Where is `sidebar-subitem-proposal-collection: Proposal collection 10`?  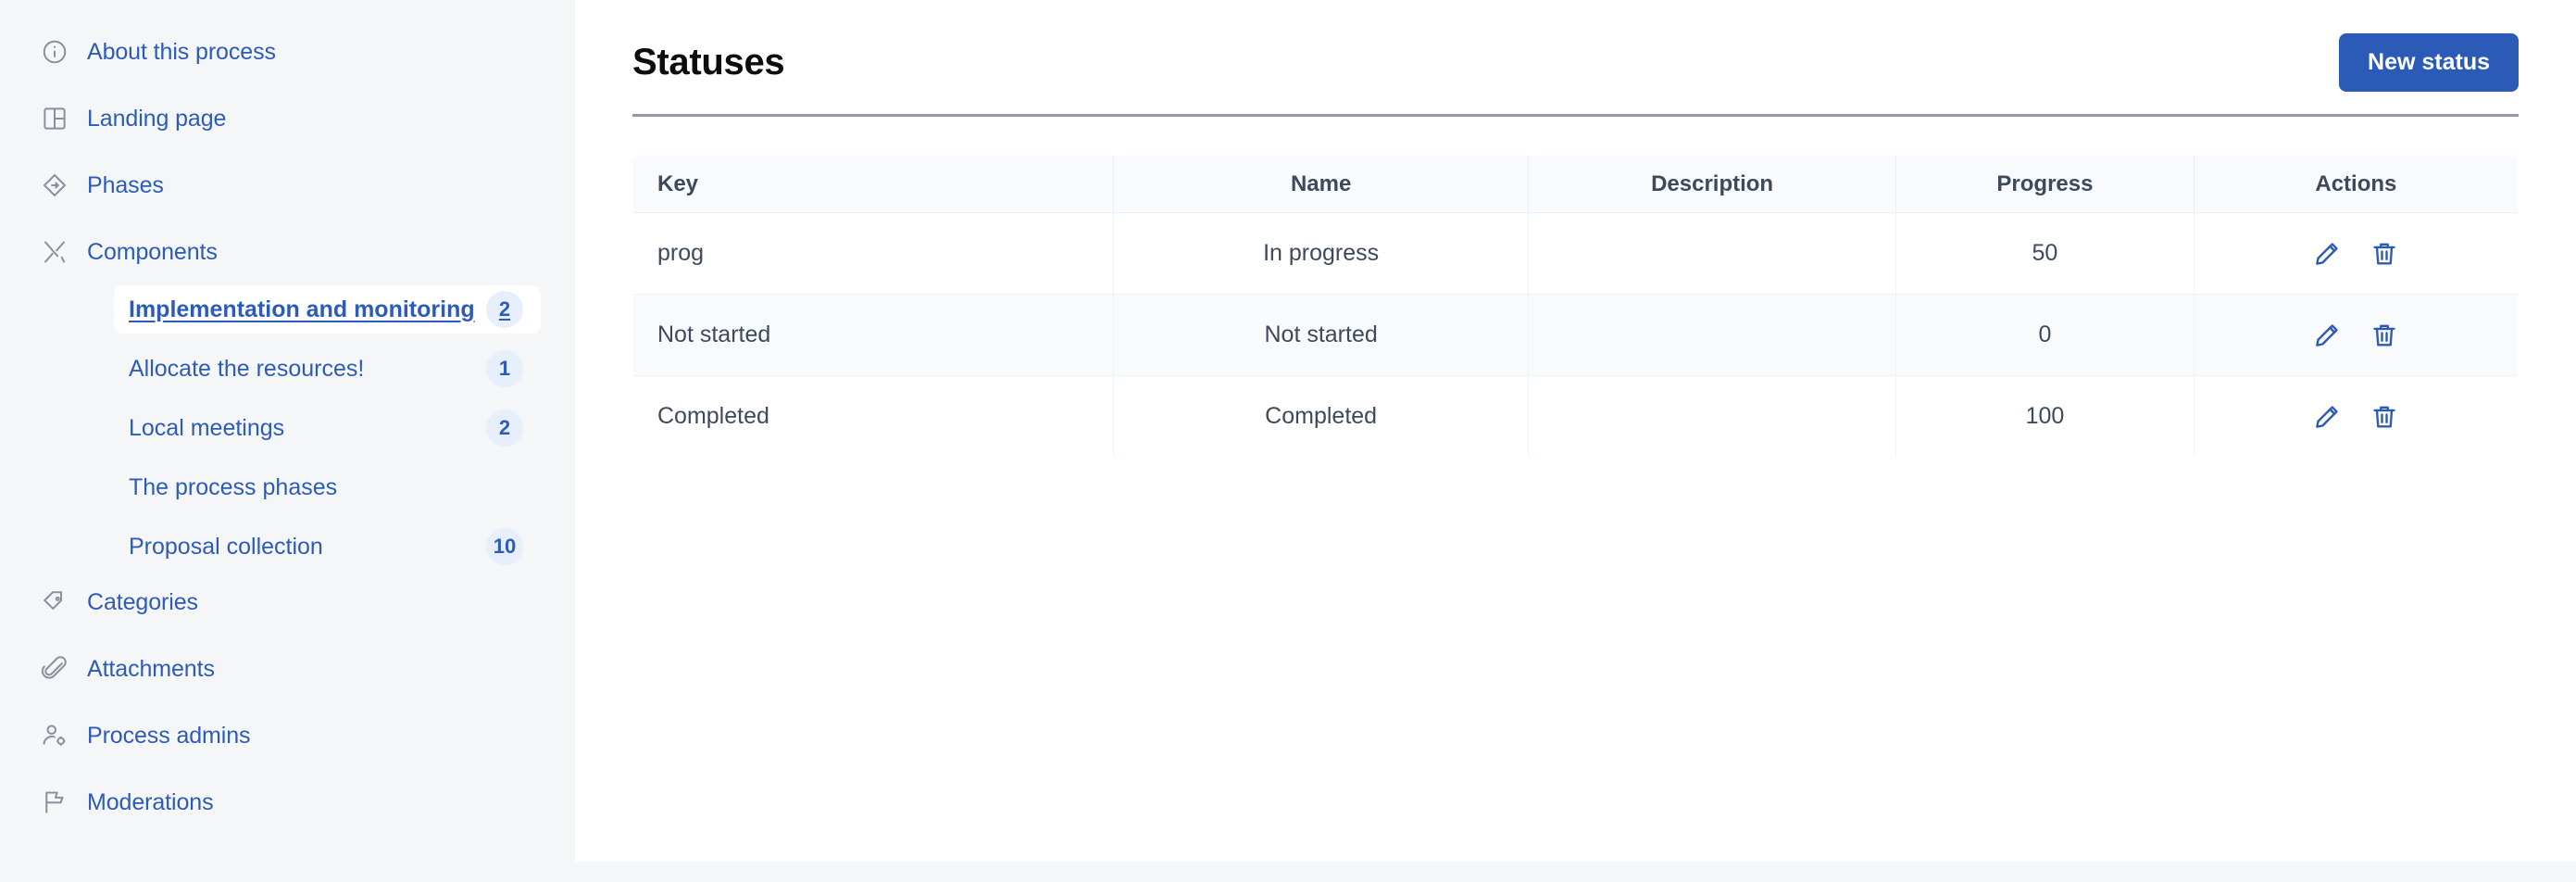 sidebar-subitem-proposal-collection: Proposal collection 10 is located at coordinates (327, 547).